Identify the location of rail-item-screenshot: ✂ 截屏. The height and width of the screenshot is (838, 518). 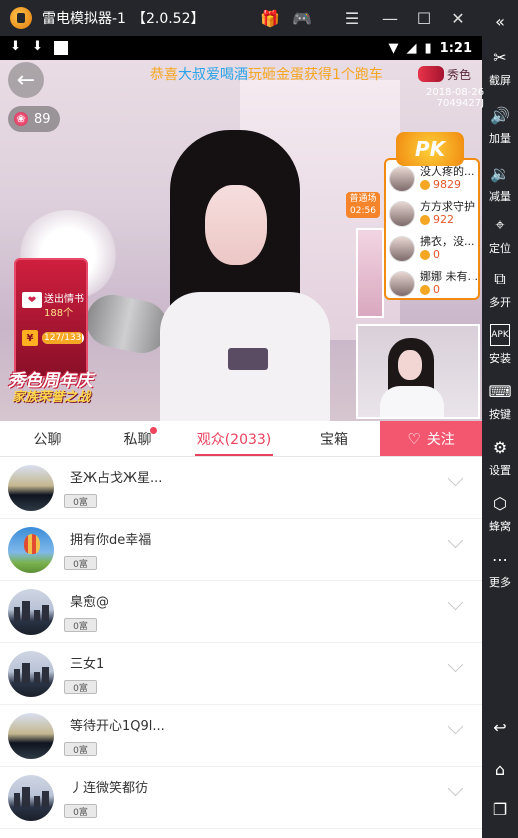
(500, 67).